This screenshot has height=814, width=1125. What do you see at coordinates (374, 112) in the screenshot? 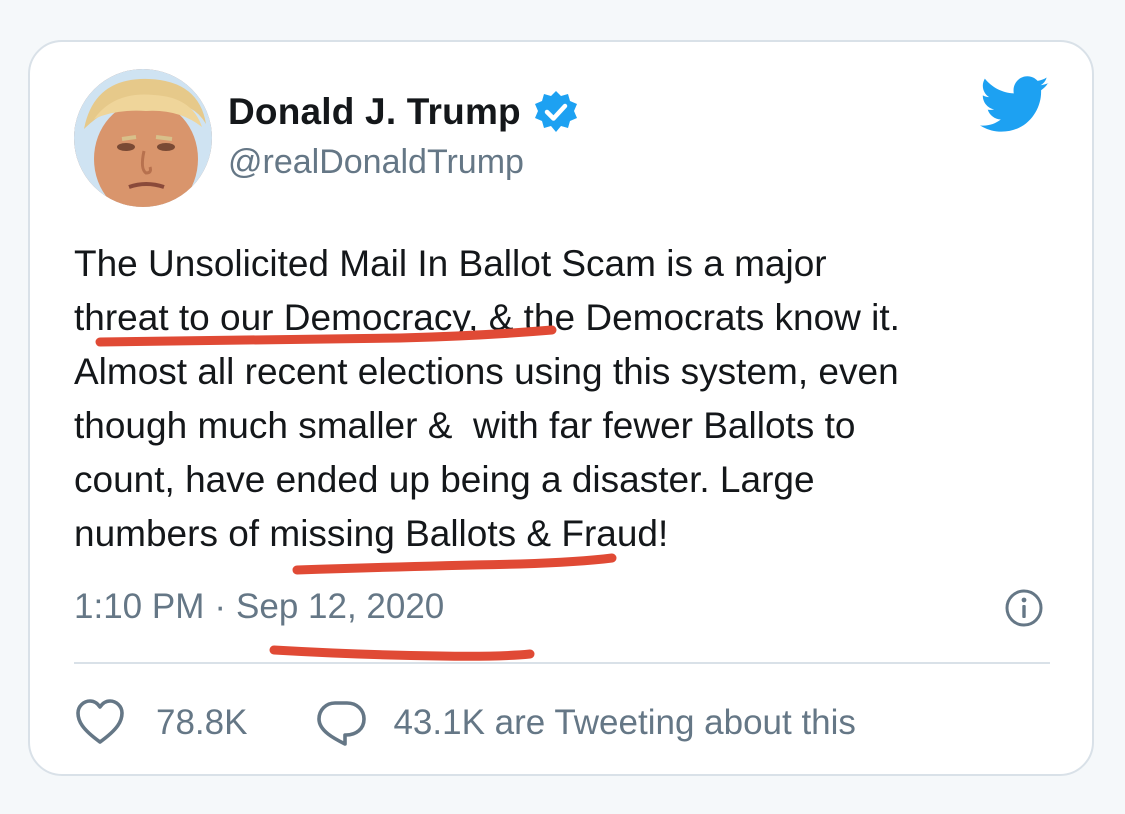
I see `author-name: Donald J. Trump` at bounding box center [374, 112].